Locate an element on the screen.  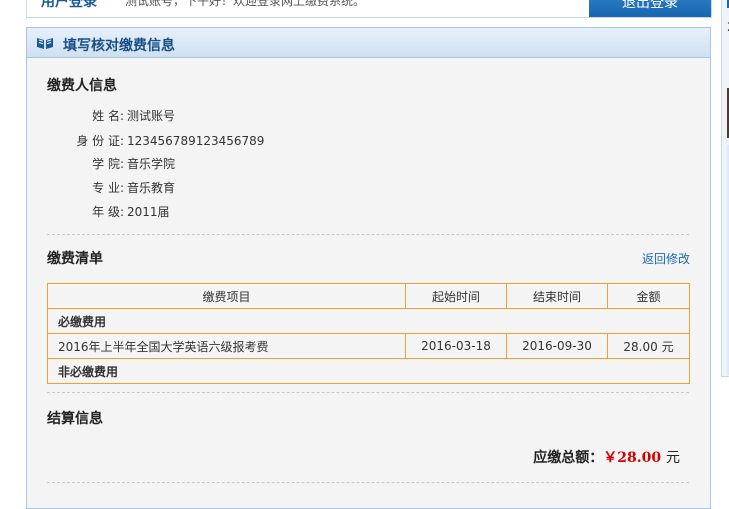
field-college-value: 音乐学院 is located at coordinates (151, 164).